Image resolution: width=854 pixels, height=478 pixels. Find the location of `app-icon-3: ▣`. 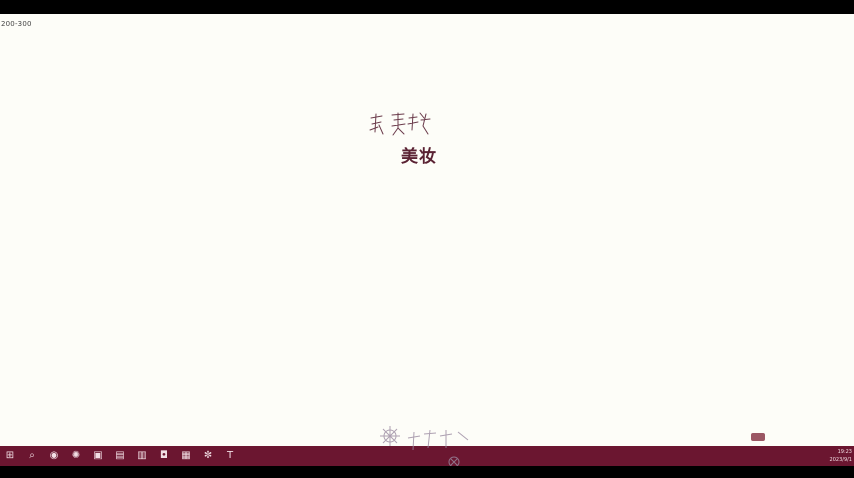

app-icon-3: ▣ is located at coordinates (98, 456).